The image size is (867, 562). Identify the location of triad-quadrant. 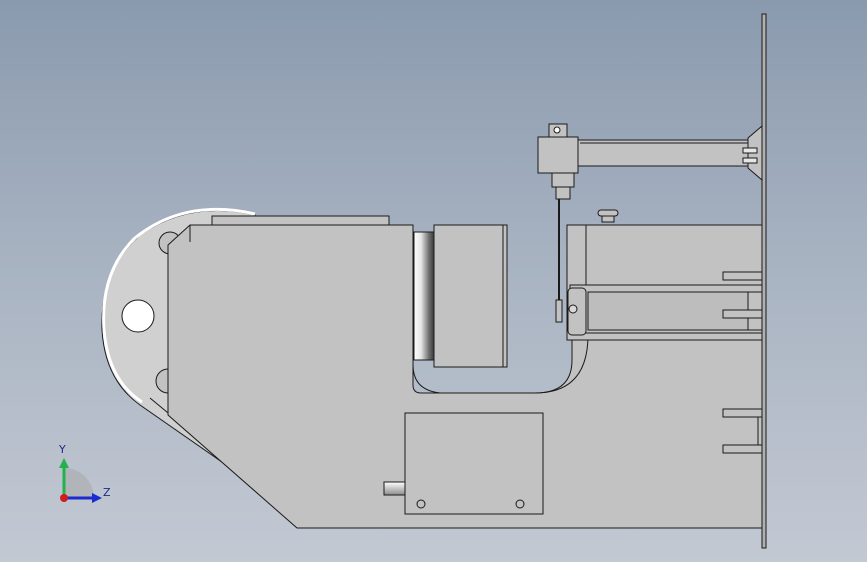
(79, 483).